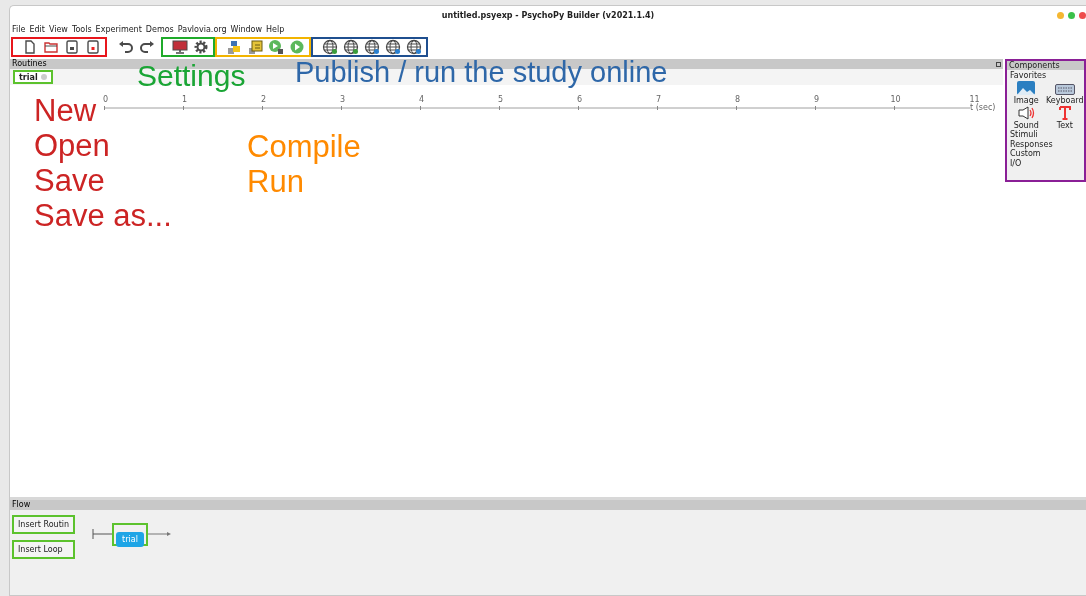 Image resolution: width=1086 pixels, height=596 pixels. Describe the element at coordinates (481, 72) in the screenshot. I see `annotation-text: Publish / run the study online` at that location.